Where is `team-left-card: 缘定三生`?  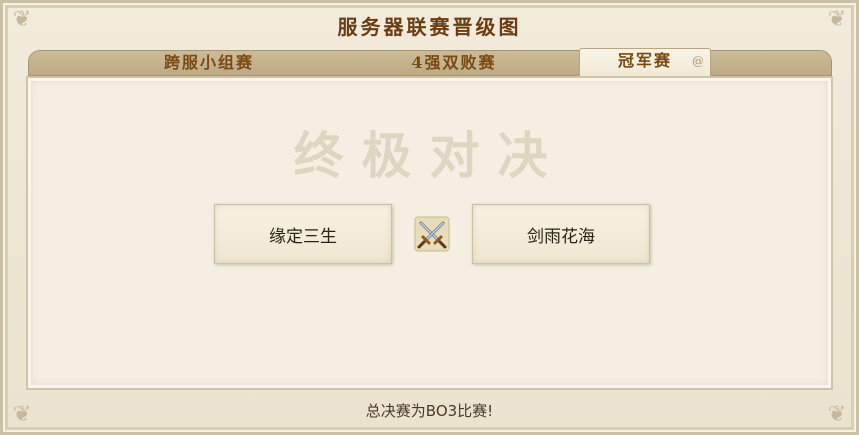 team-left-card: 缘定三生 is located at coordinates (303, 234).